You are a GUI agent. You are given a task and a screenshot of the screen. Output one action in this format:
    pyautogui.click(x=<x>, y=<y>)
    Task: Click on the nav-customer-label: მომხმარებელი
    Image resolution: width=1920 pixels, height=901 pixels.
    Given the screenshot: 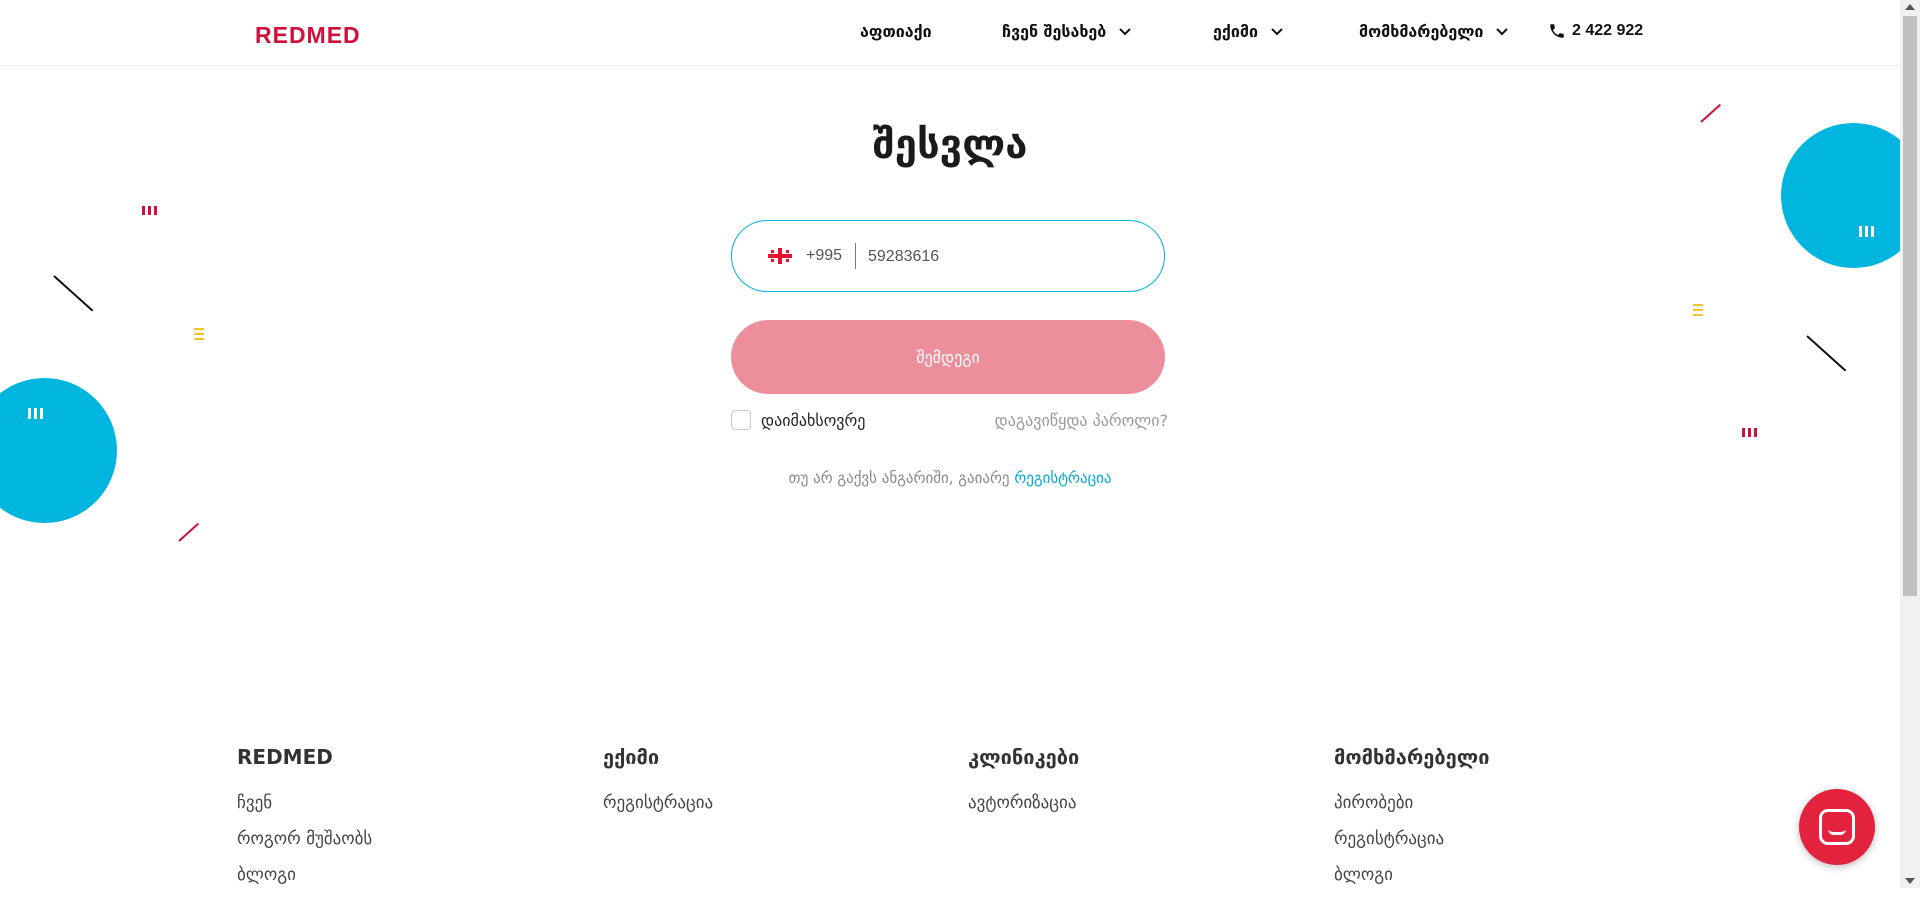 What is the action you would take?
    pyautogui.click(x=1421, y=31)
    